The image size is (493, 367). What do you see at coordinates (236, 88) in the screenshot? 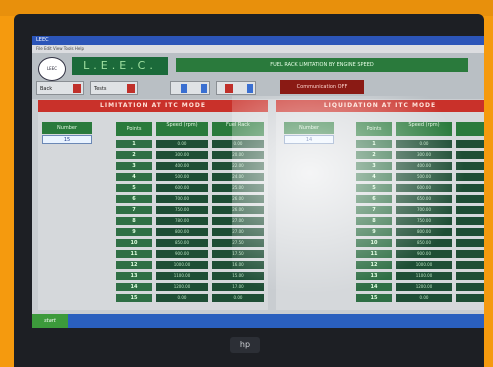
I see `toggle-button-b` at bounding box center [236, 88].